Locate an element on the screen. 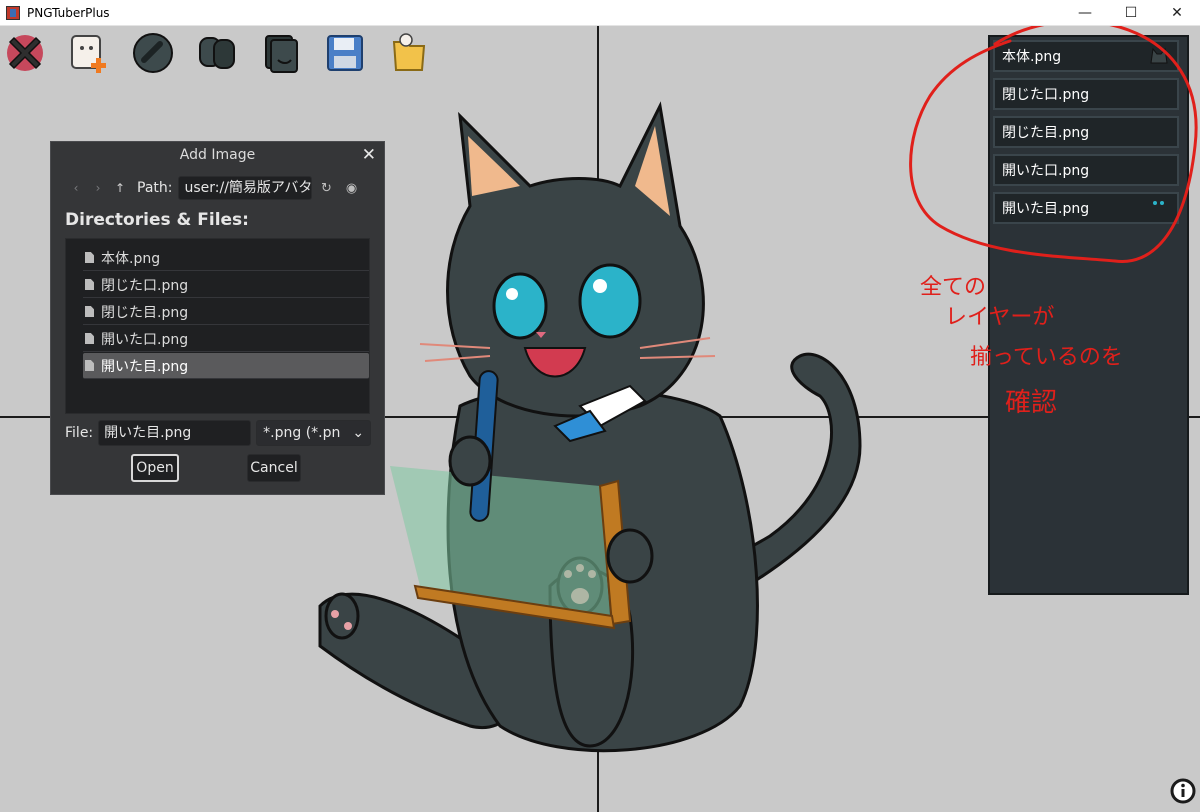  file-item: 閉じた口.png is located at coordinates (226, 285).